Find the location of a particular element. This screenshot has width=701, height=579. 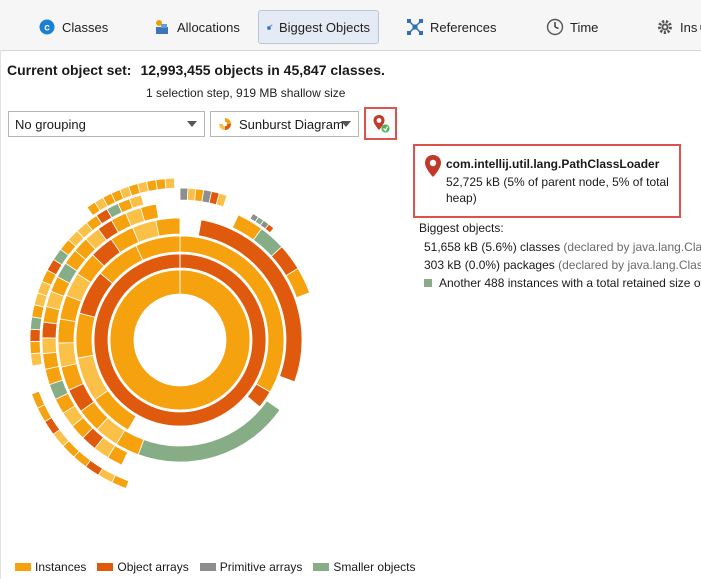

panel-border is located at coordinates (0, 314).